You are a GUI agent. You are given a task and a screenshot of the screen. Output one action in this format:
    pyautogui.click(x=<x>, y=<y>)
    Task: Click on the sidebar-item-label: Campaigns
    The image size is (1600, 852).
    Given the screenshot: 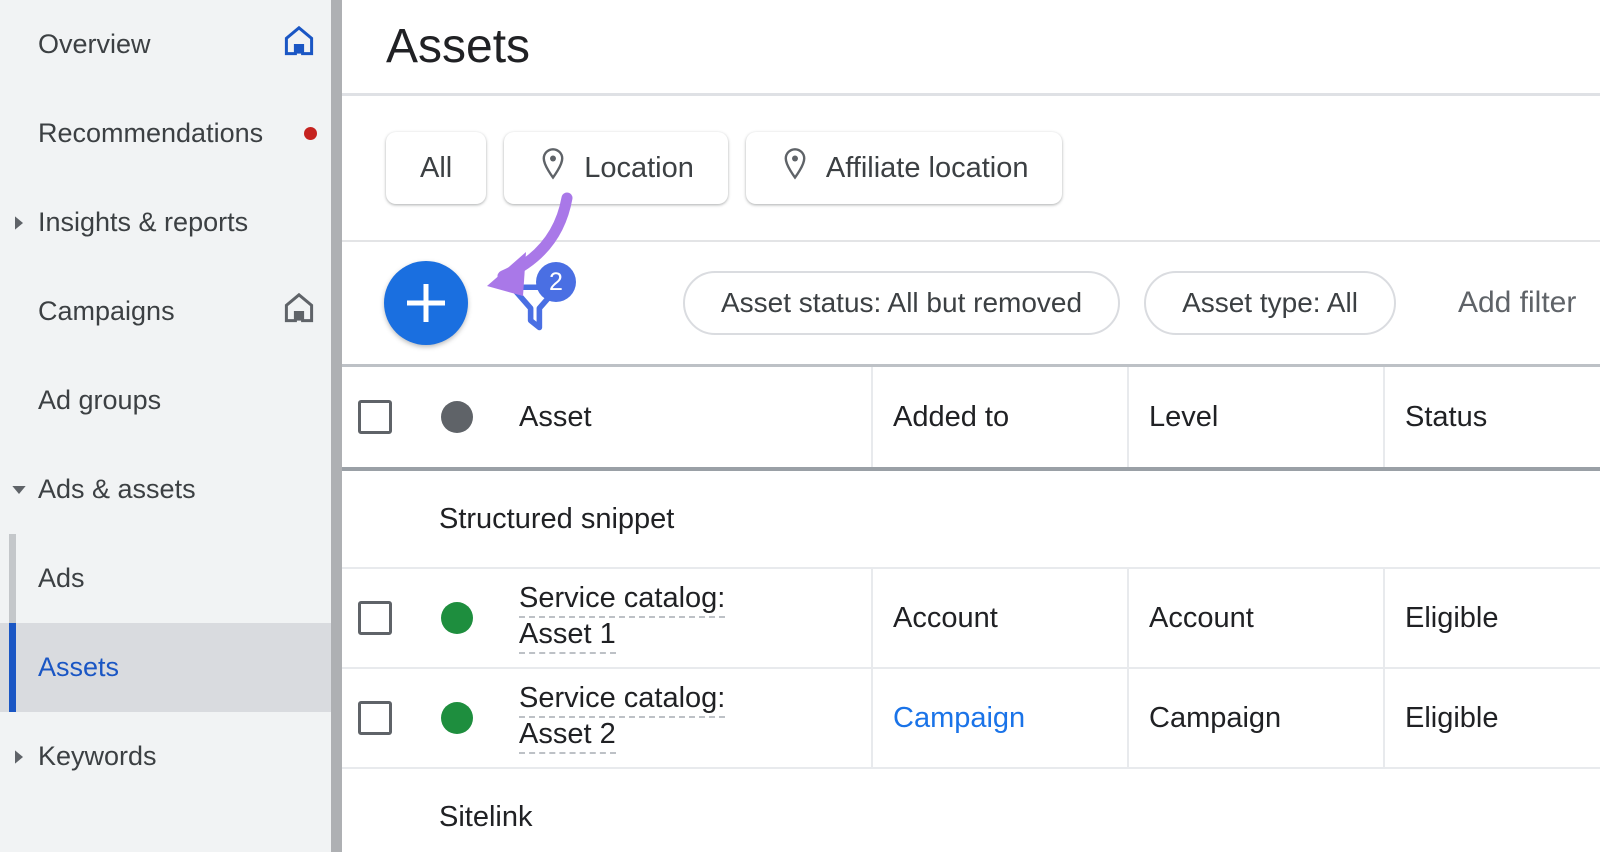 What is the action you would take?
    pyautogui.click(x=106, y=311)
    